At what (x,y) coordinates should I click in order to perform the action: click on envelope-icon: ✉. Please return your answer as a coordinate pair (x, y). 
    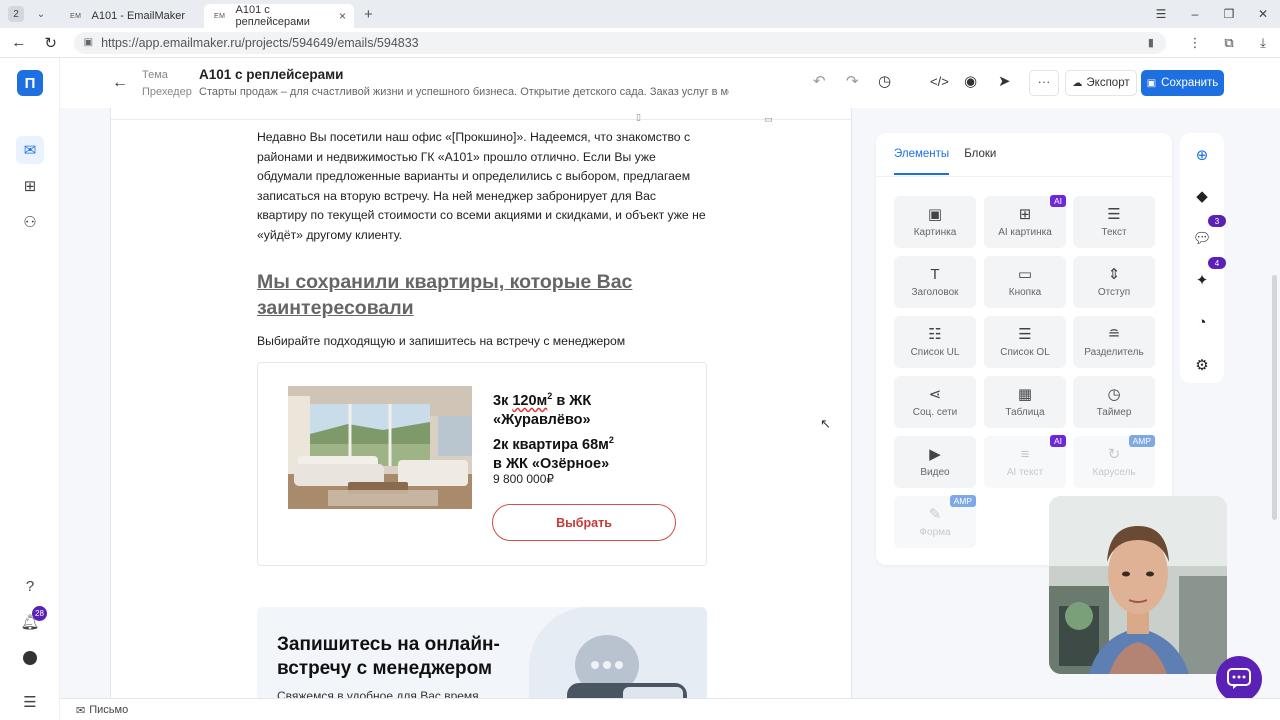
    Looking at the image, I should click on (81, 710).